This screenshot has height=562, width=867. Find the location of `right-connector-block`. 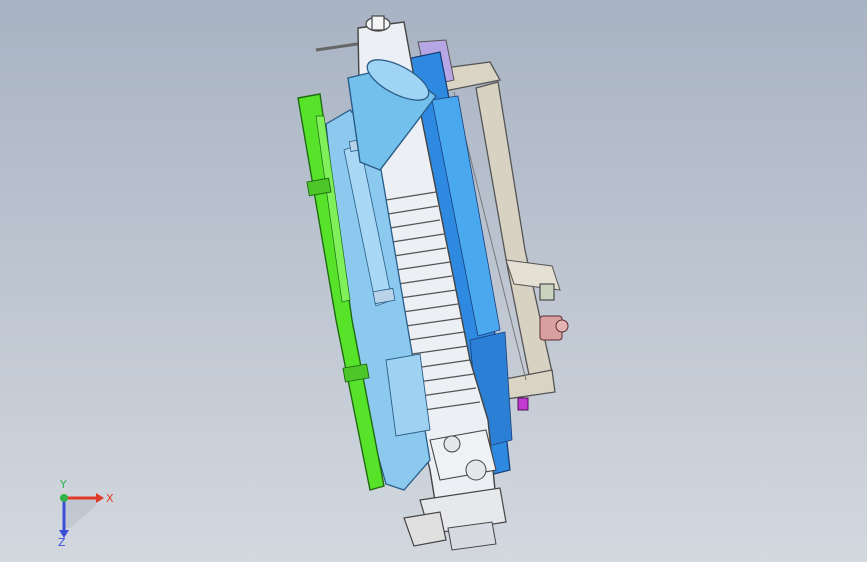

right-connector-block is located at coordinates (547, 292).